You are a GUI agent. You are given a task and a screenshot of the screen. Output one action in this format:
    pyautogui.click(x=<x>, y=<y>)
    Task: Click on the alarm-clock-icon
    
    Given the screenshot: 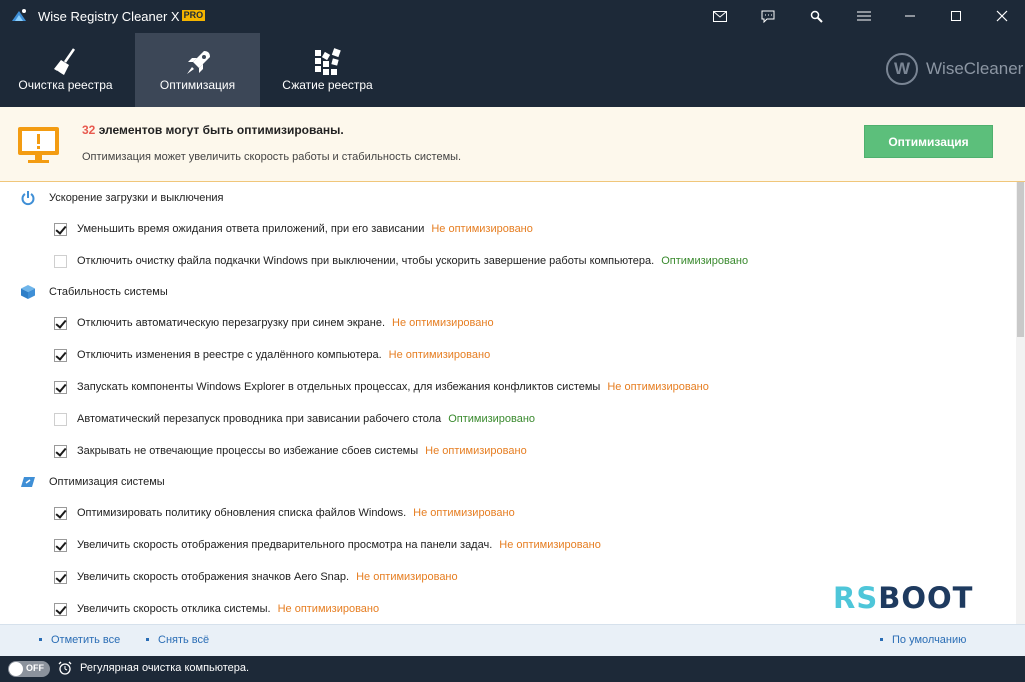 What is the action you would take?
    pyautogui.click(x=65, y=668)
    